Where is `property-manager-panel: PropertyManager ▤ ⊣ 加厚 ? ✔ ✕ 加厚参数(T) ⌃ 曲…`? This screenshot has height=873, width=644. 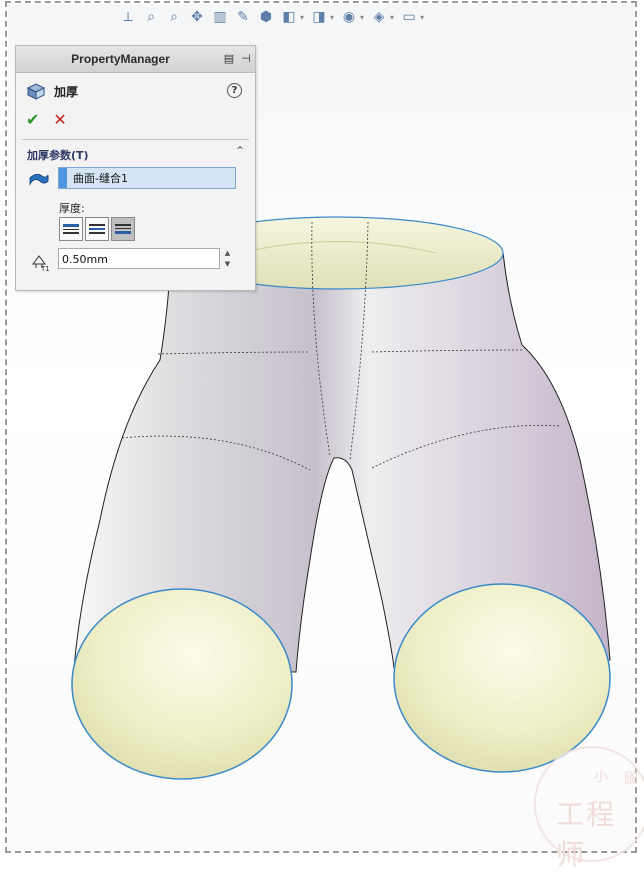 property-manager-panel: PropertyManager ▤ ⊣ 加厚 ? ✔ ✕ 加厚参数(T) ⌃ 曲… is located at coordinates (135, 168).